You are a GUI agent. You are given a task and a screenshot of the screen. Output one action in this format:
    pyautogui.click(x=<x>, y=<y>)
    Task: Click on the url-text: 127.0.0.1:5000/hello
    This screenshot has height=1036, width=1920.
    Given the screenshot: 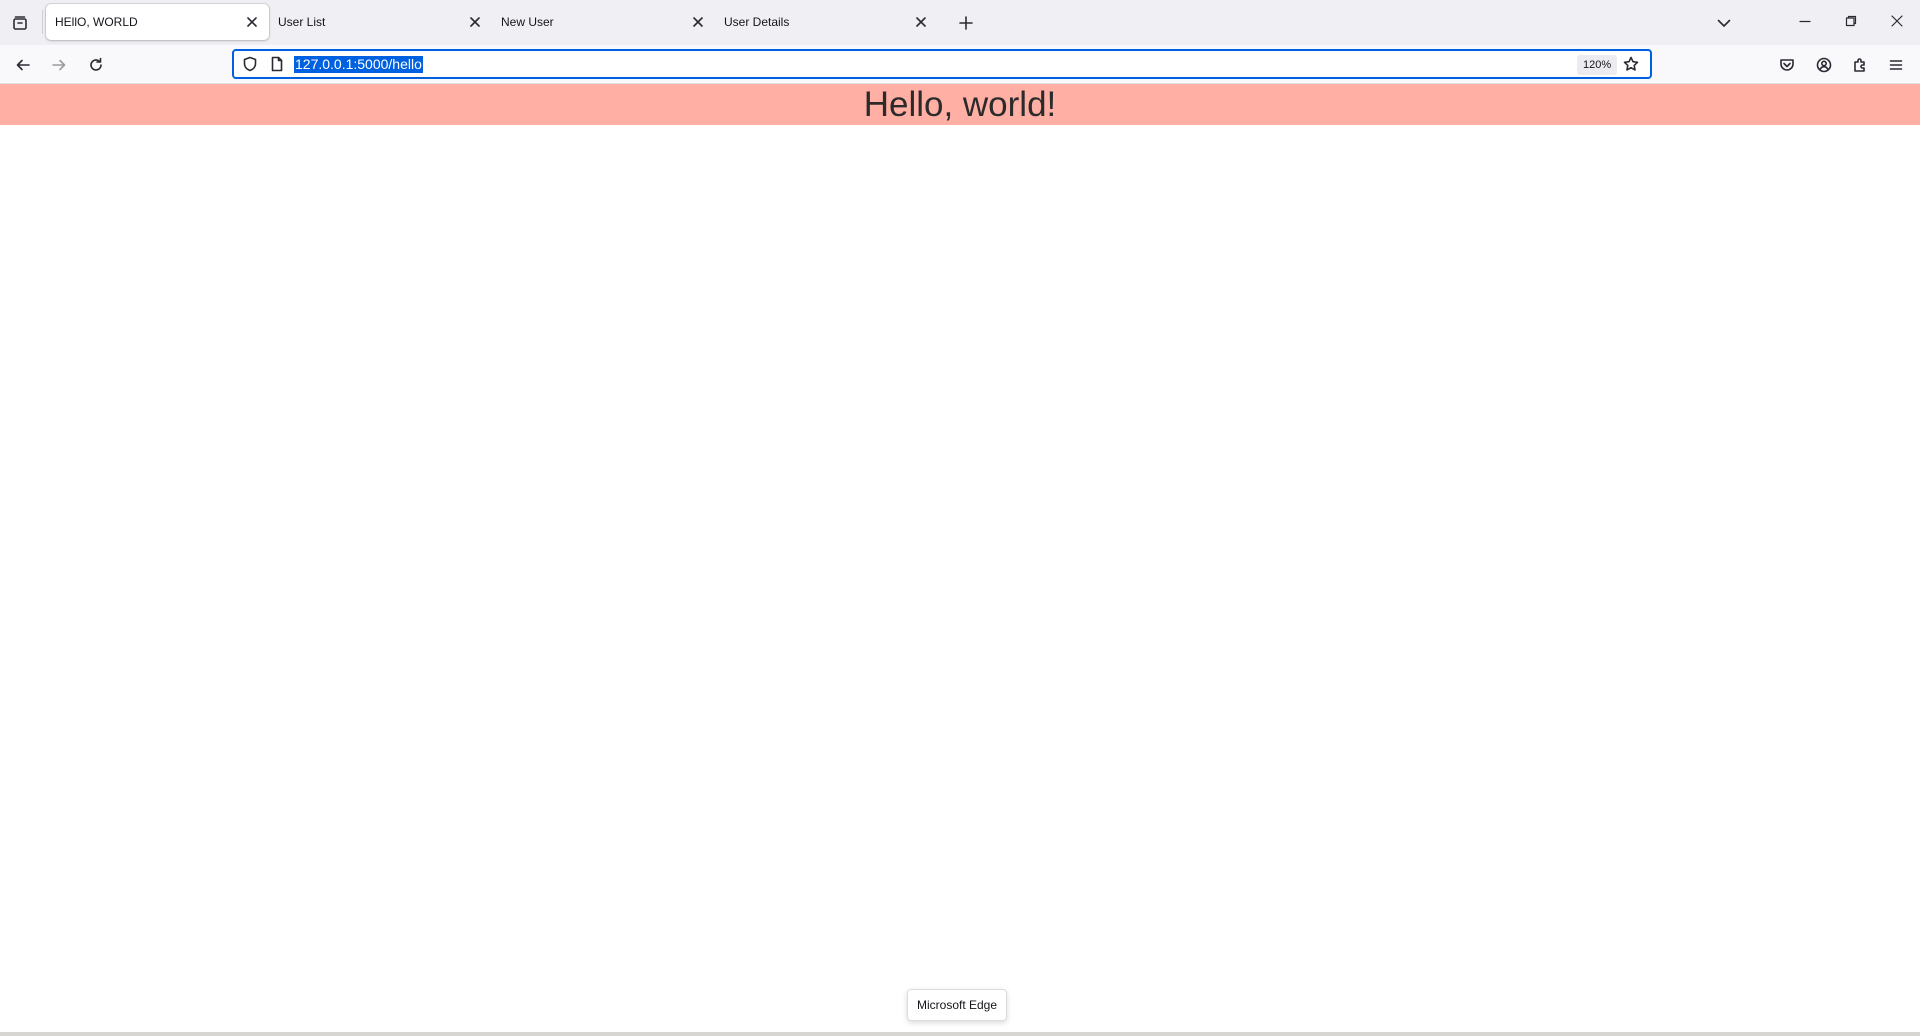 What is the action you would take?
    pyautogui.click(x=358, y=64)
    